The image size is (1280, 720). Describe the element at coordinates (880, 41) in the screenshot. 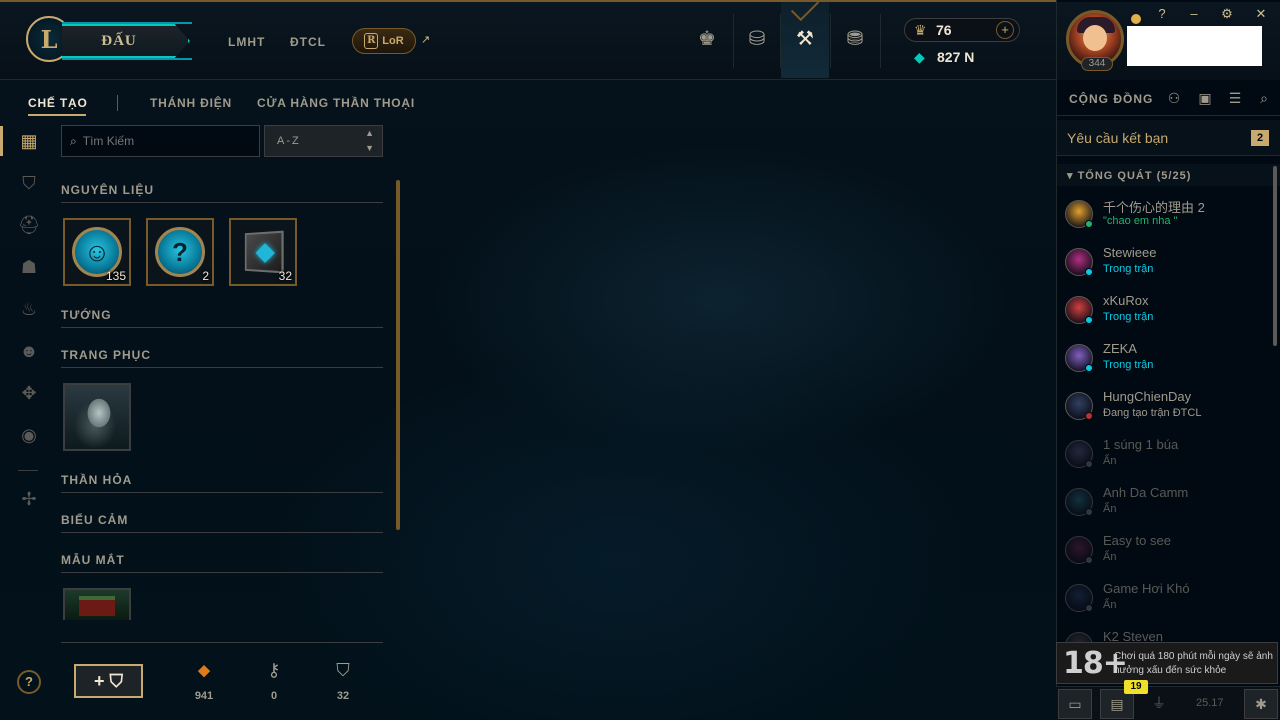

I see `nav-separator` at that location.